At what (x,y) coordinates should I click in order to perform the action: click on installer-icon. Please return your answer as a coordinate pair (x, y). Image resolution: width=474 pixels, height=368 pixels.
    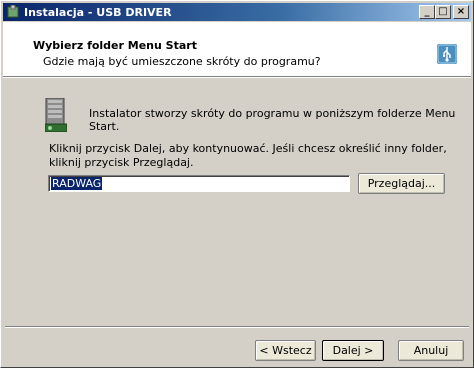
    Looking at the image, I should click on (13, 12).